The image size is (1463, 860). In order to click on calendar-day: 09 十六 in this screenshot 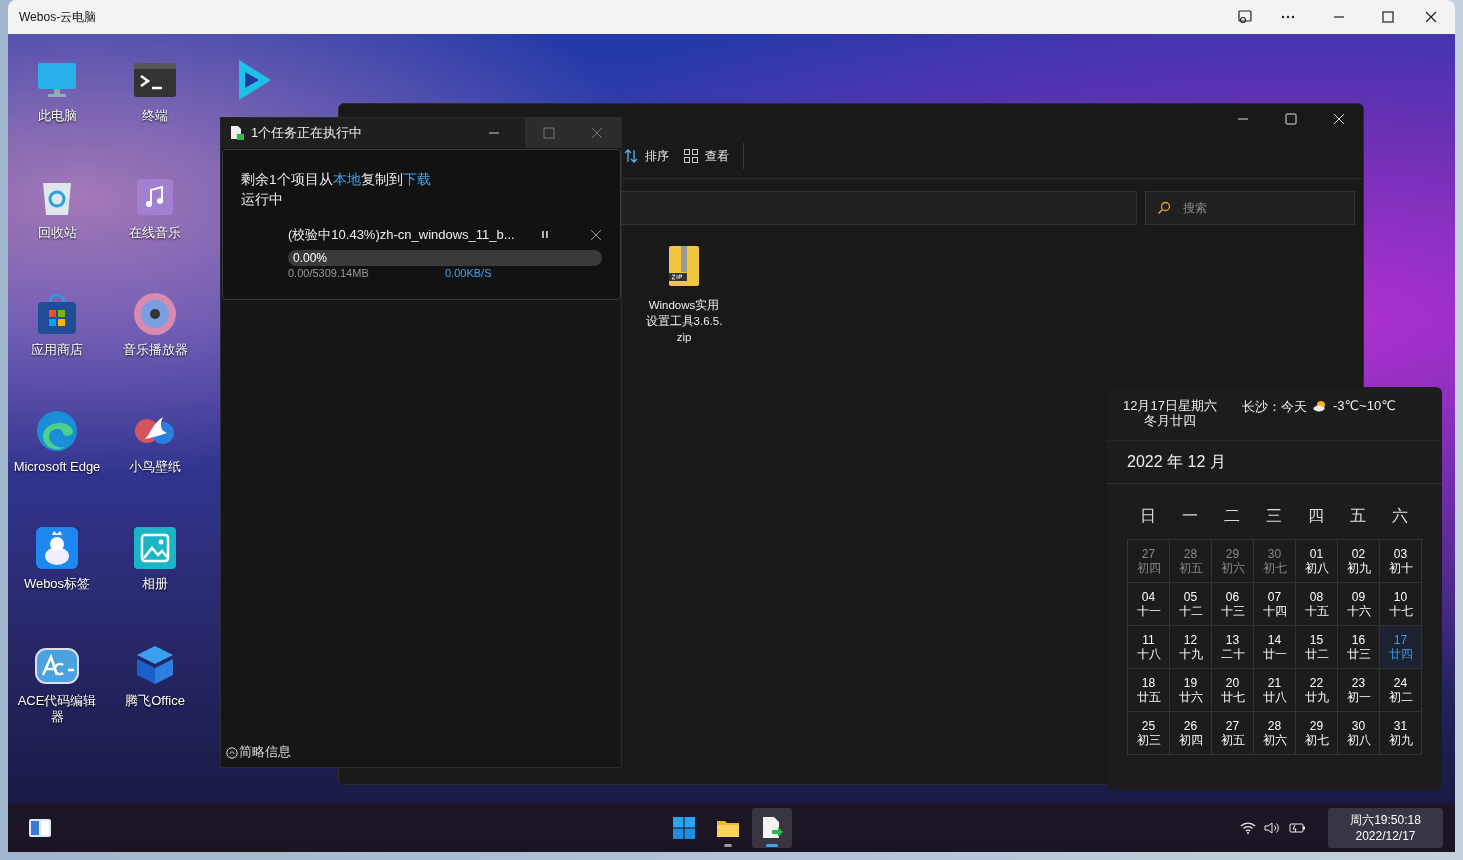, I will do `click(1359, 604)`.